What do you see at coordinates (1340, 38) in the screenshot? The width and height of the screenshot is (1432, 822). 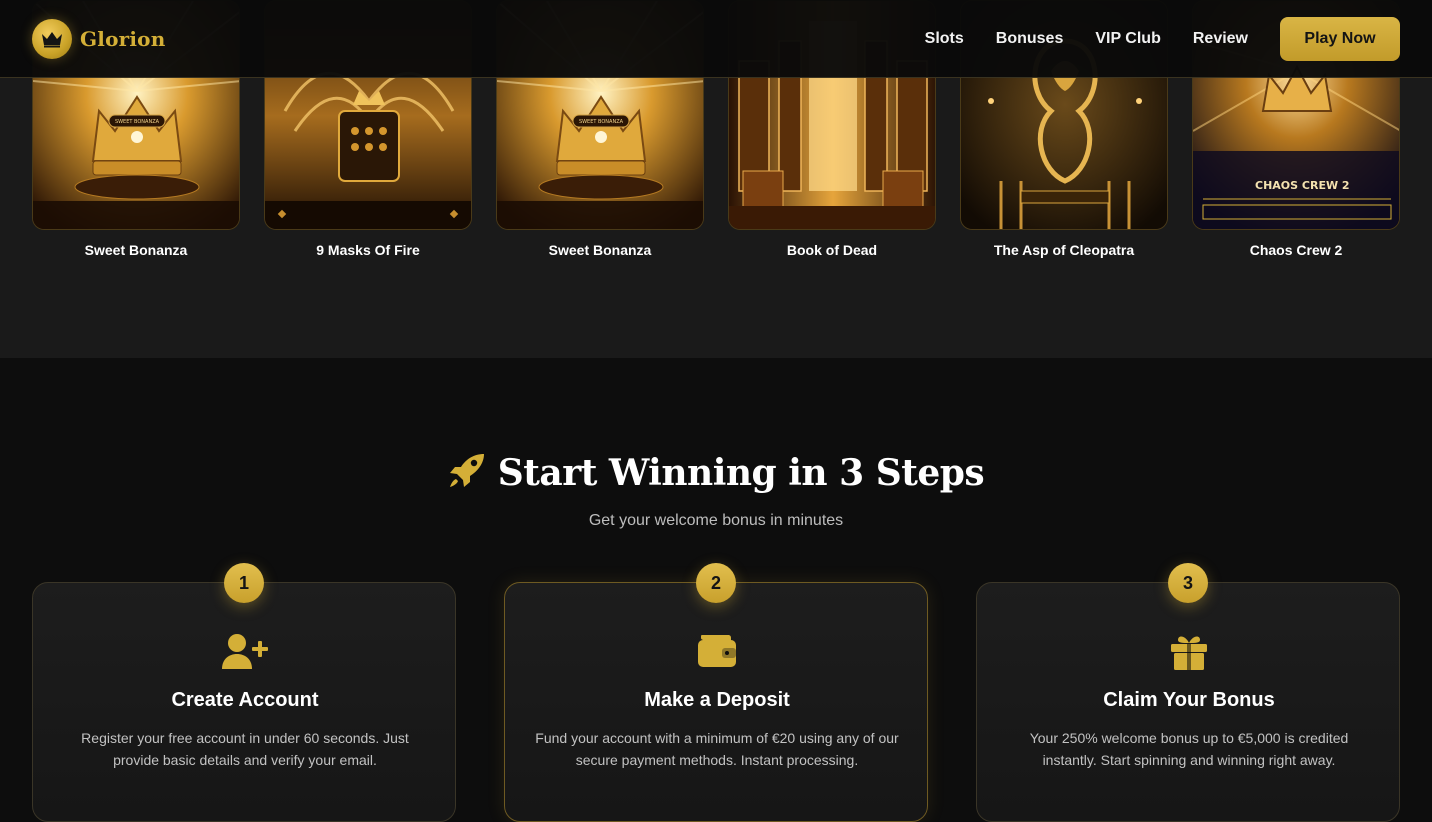 I see `play-now-button: Play Now` at bounding box center [1340, 38].